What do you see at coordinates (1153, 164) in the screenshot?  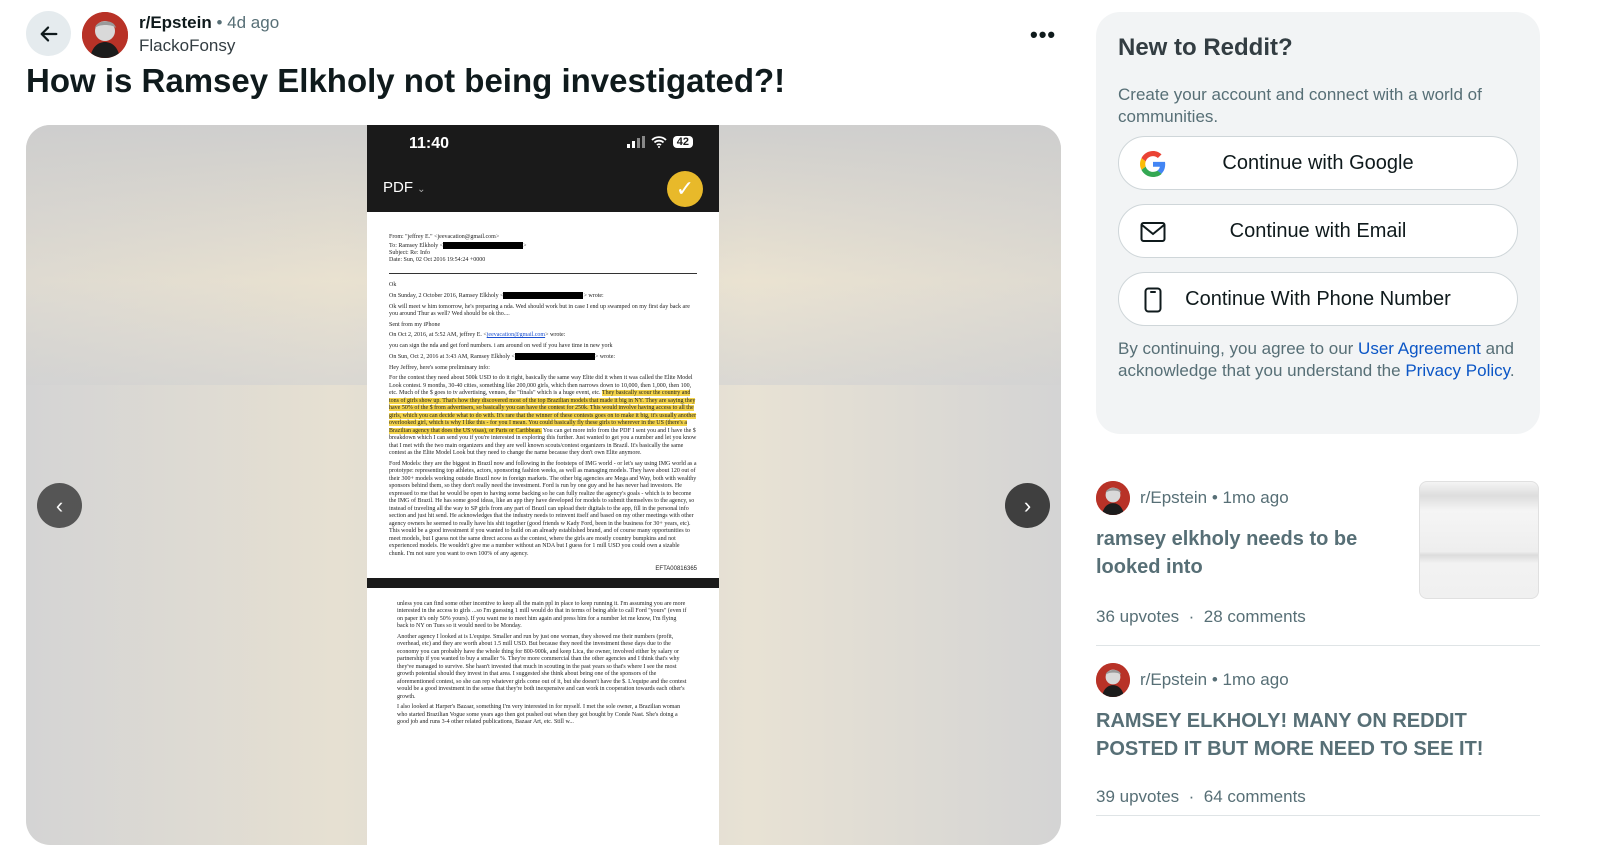 I see `google-icon` at bounding box center [1153, 164].